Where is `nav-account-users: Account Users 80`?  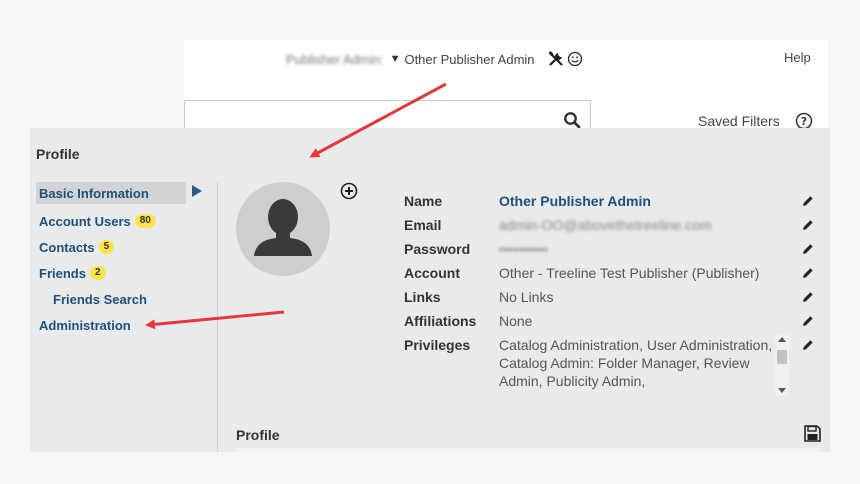 nav-account-users: Account Users 80 is located at coordinates (124, 221).